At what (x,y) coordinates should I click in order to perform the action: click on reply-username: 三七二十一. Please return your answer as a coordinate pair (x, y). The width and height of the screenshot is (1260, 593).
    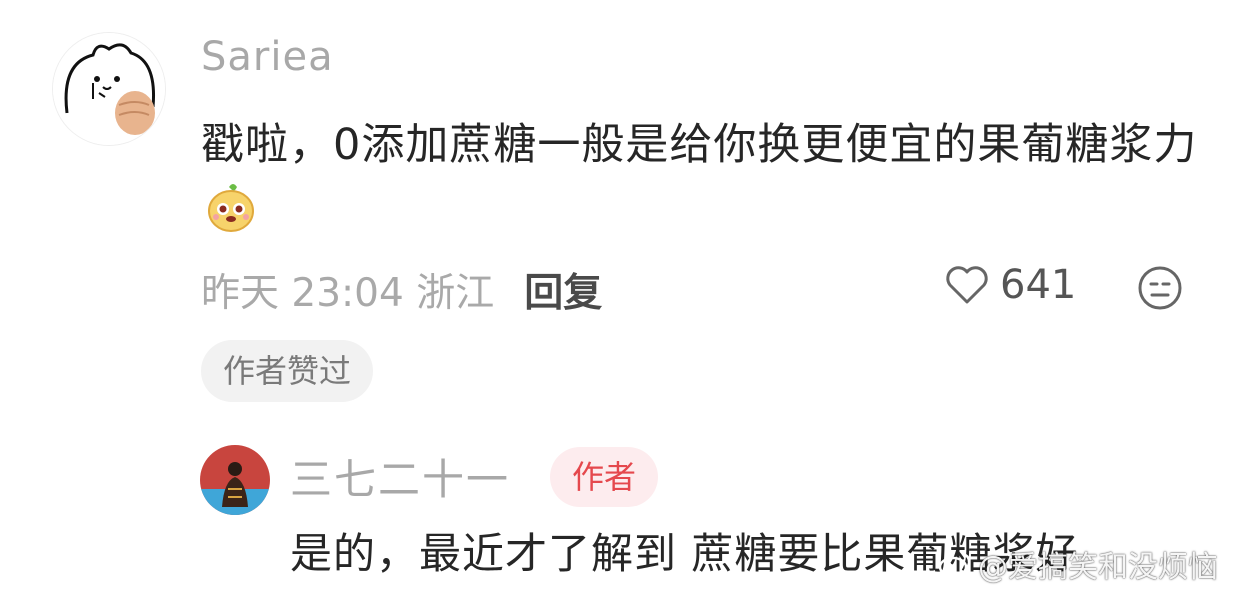
    Looking at the image, I should click on (400, 476).